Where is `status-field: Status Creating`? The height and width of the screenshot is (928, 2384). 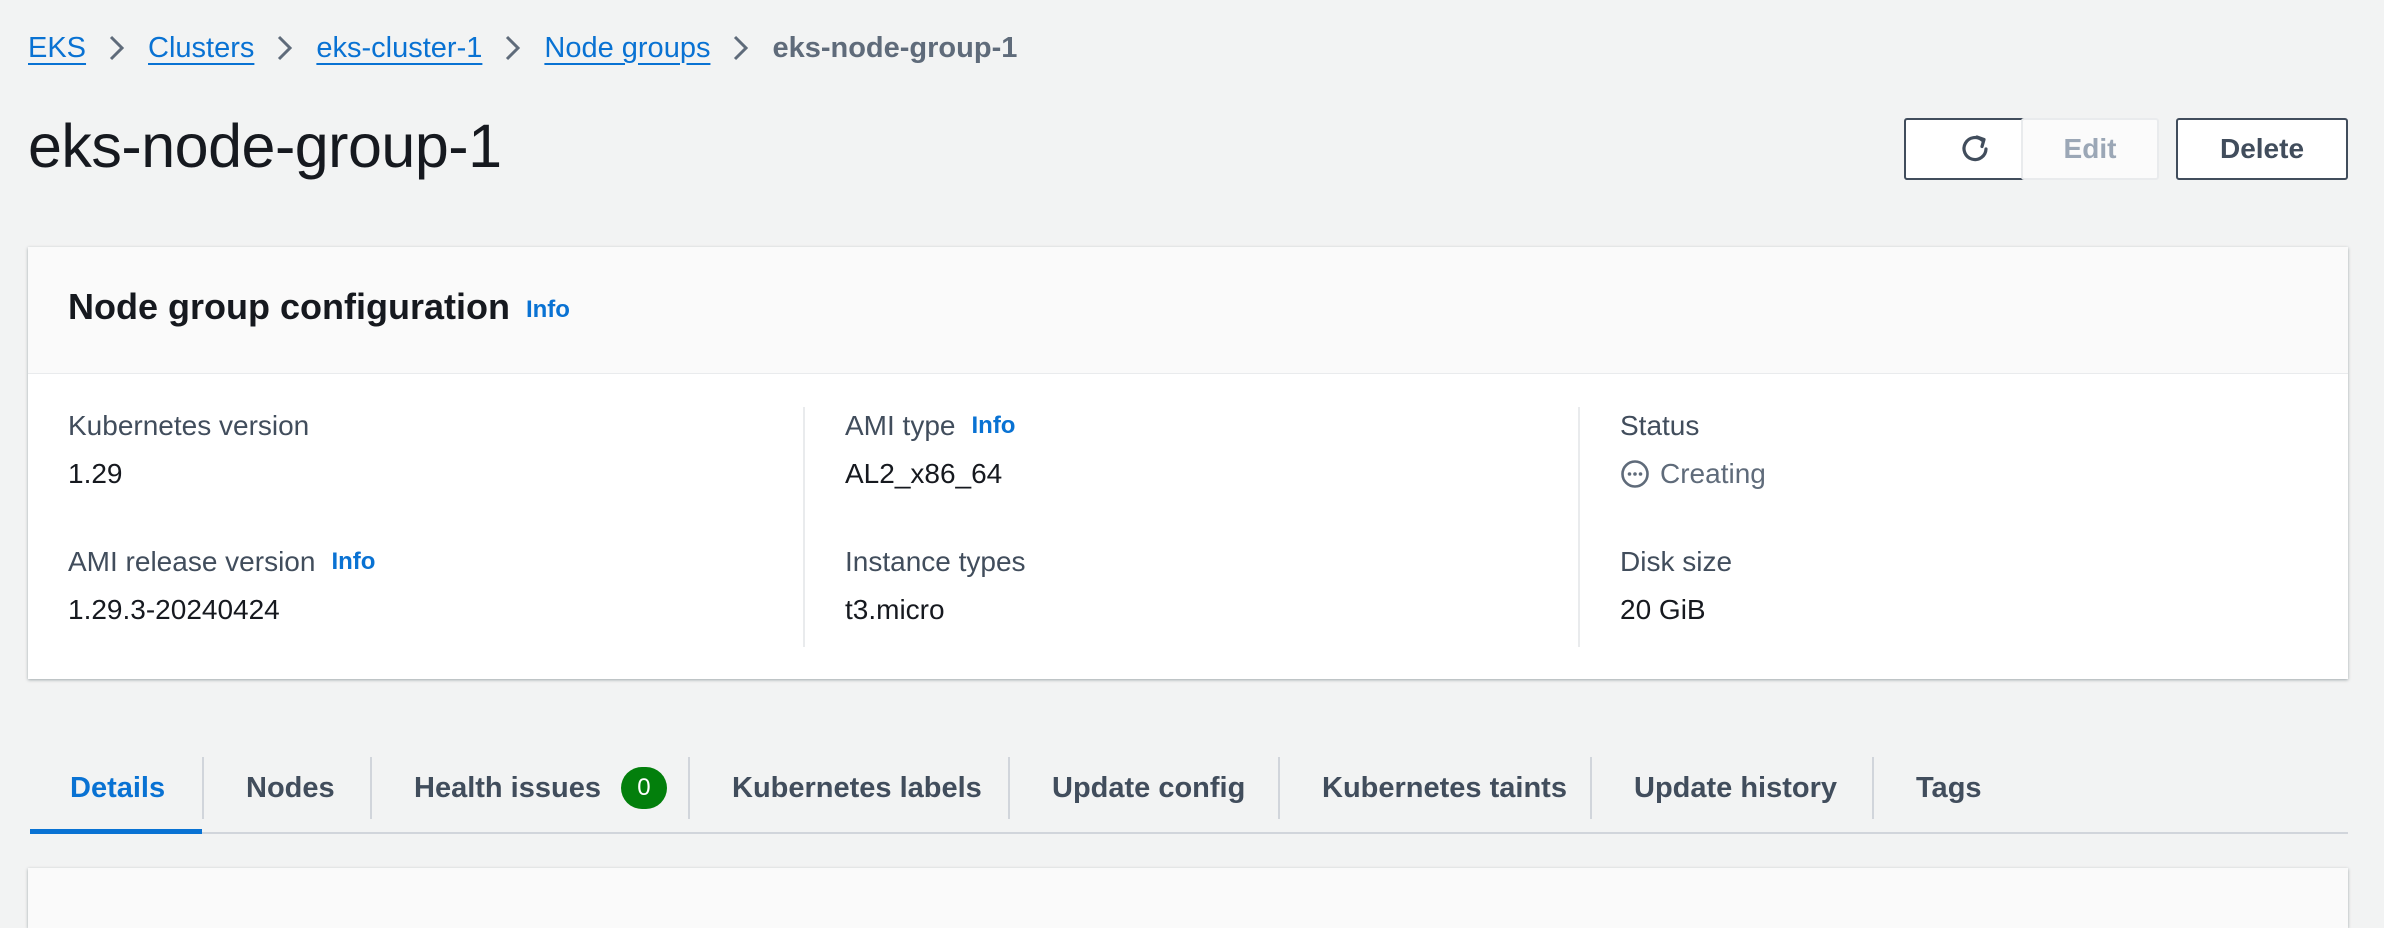
status-field: Status Creating is located at coordinates (1693, 450).